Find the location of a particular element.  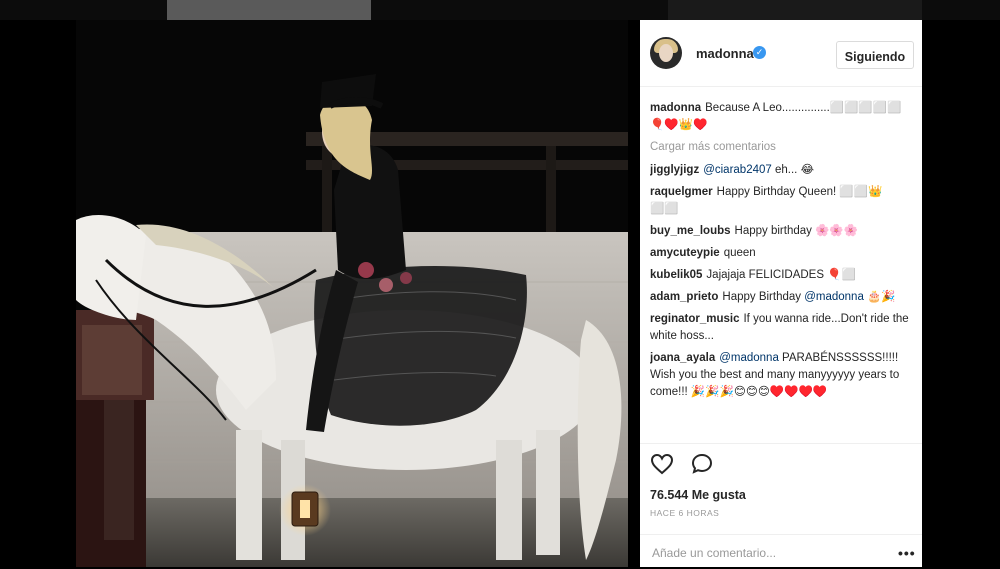

comment-username: buy_me_loubs is located at coordinates (690, 231).